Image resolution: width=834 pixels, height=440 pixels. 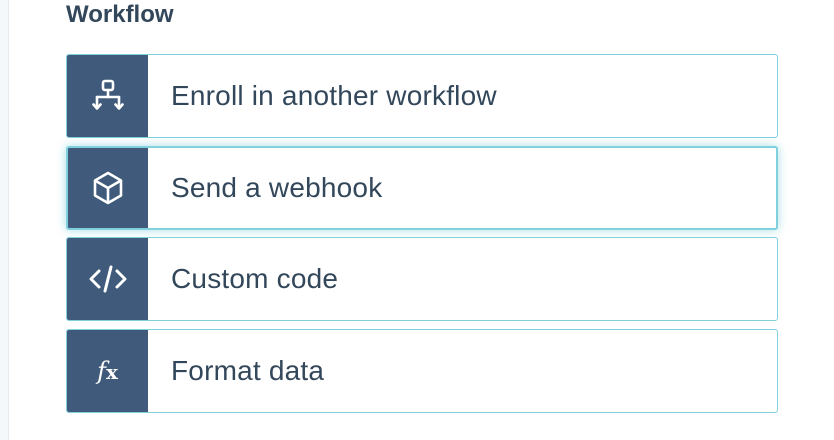 I want to click on cube-icon, so click(x=108, y=187).